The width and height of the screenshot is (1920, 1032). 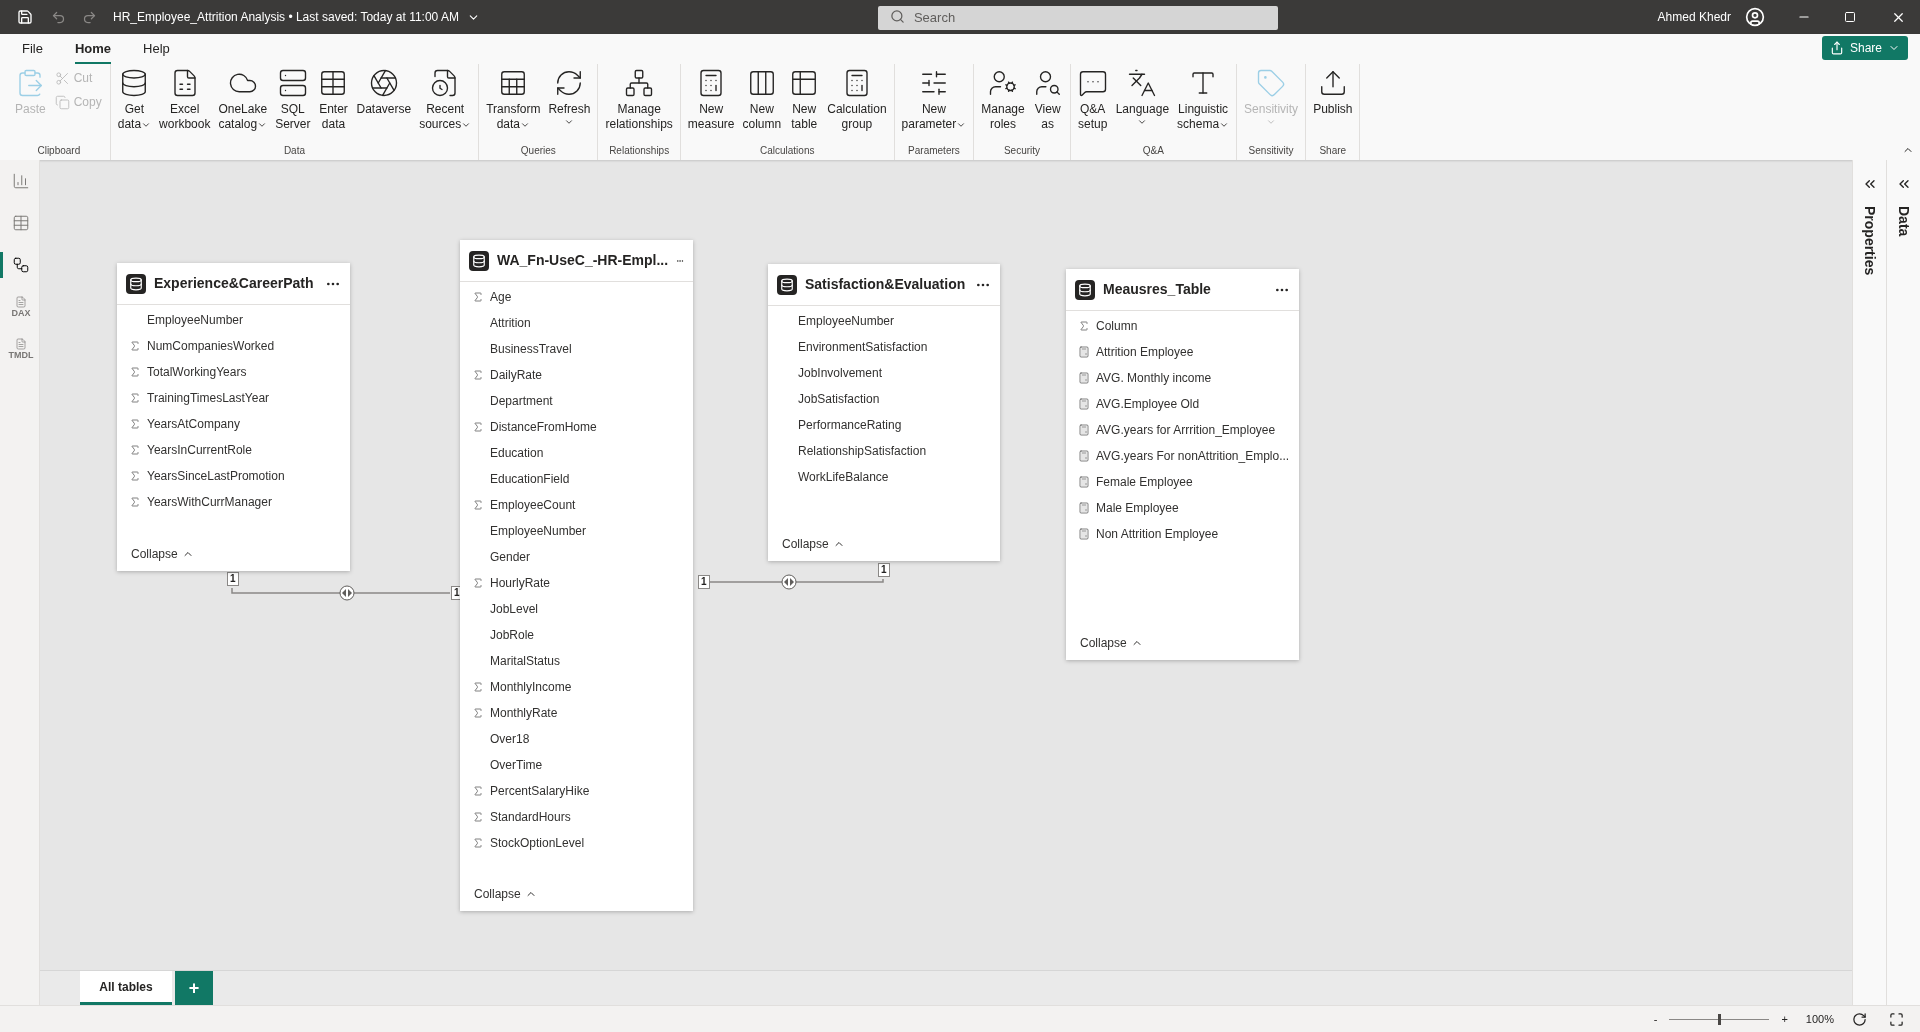 I want to click on field-name: MaritalStatus, so click(x=525, y=661).